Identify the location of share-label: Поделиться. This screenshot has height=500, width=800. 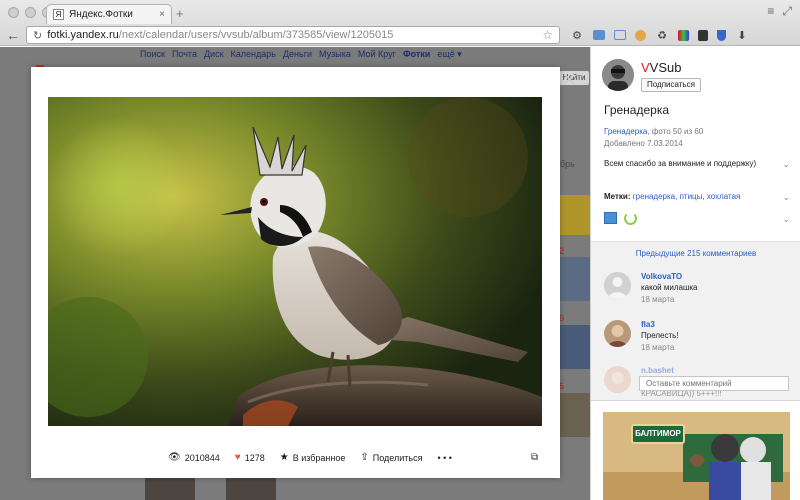
(397, 457).